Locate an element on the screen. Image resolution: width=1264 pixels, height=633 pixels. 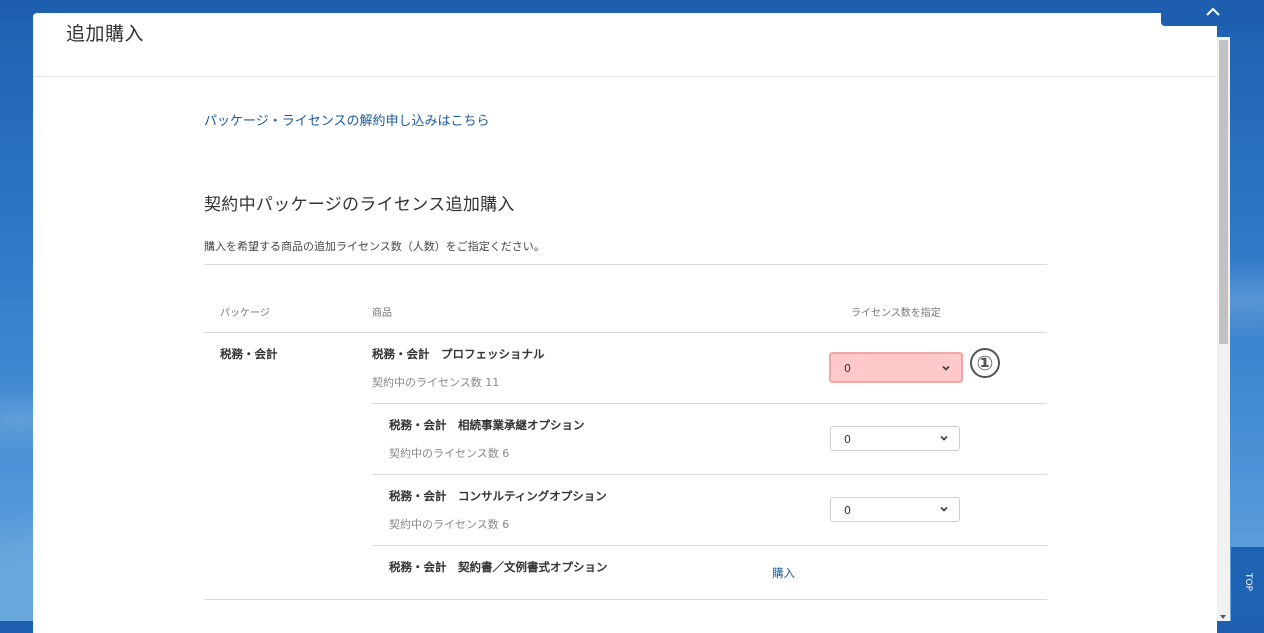
card-header: 追加購入 is located at coordinates (625, 45).